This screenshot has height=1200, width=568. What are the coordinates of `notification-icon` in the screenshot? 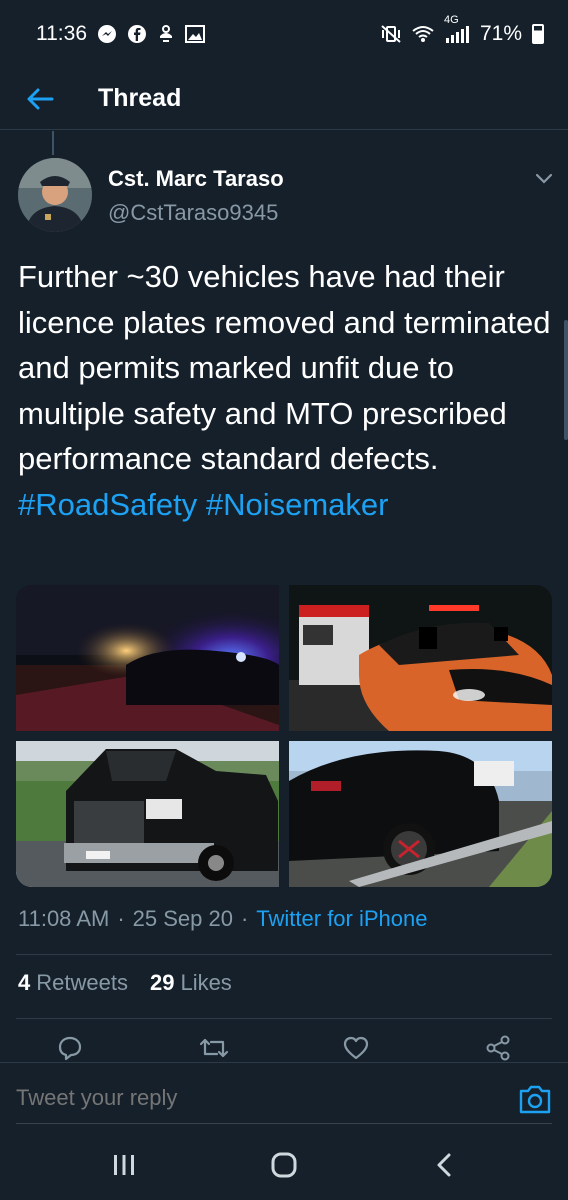 It's located at (166, 34).